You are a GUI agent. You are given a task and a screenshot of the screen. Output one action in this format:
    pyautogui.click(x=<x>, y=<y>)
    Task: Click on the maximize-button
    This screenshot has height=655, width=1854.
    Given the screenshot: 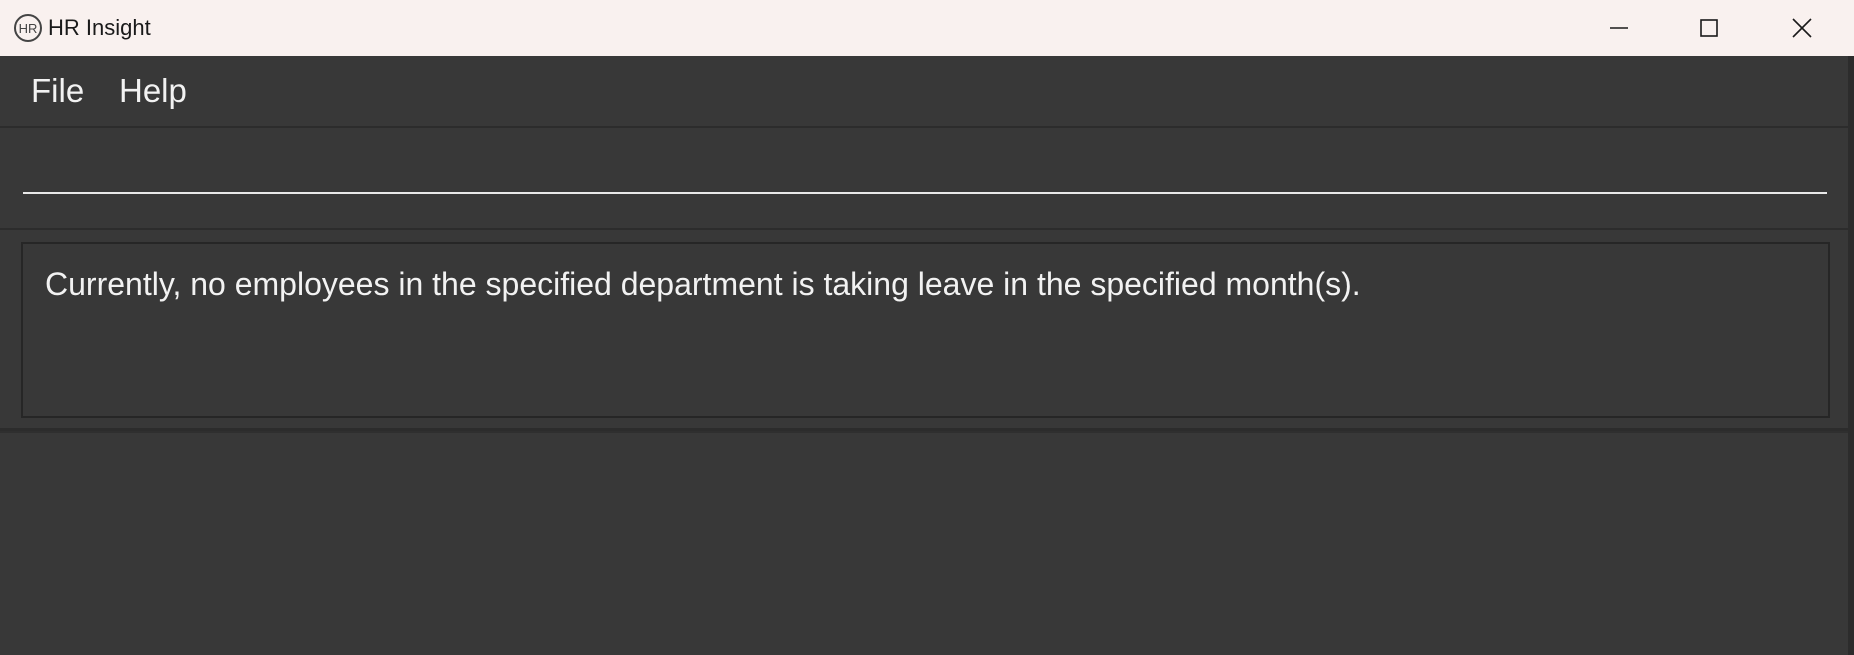 What is the action you would take?
    pyautogui.click(x=1709, y=28)
    